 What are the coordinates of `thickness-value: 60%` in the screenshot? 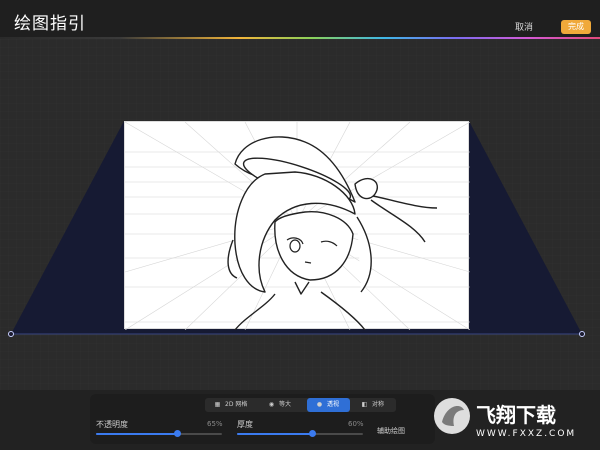 It's located at (356, 424).